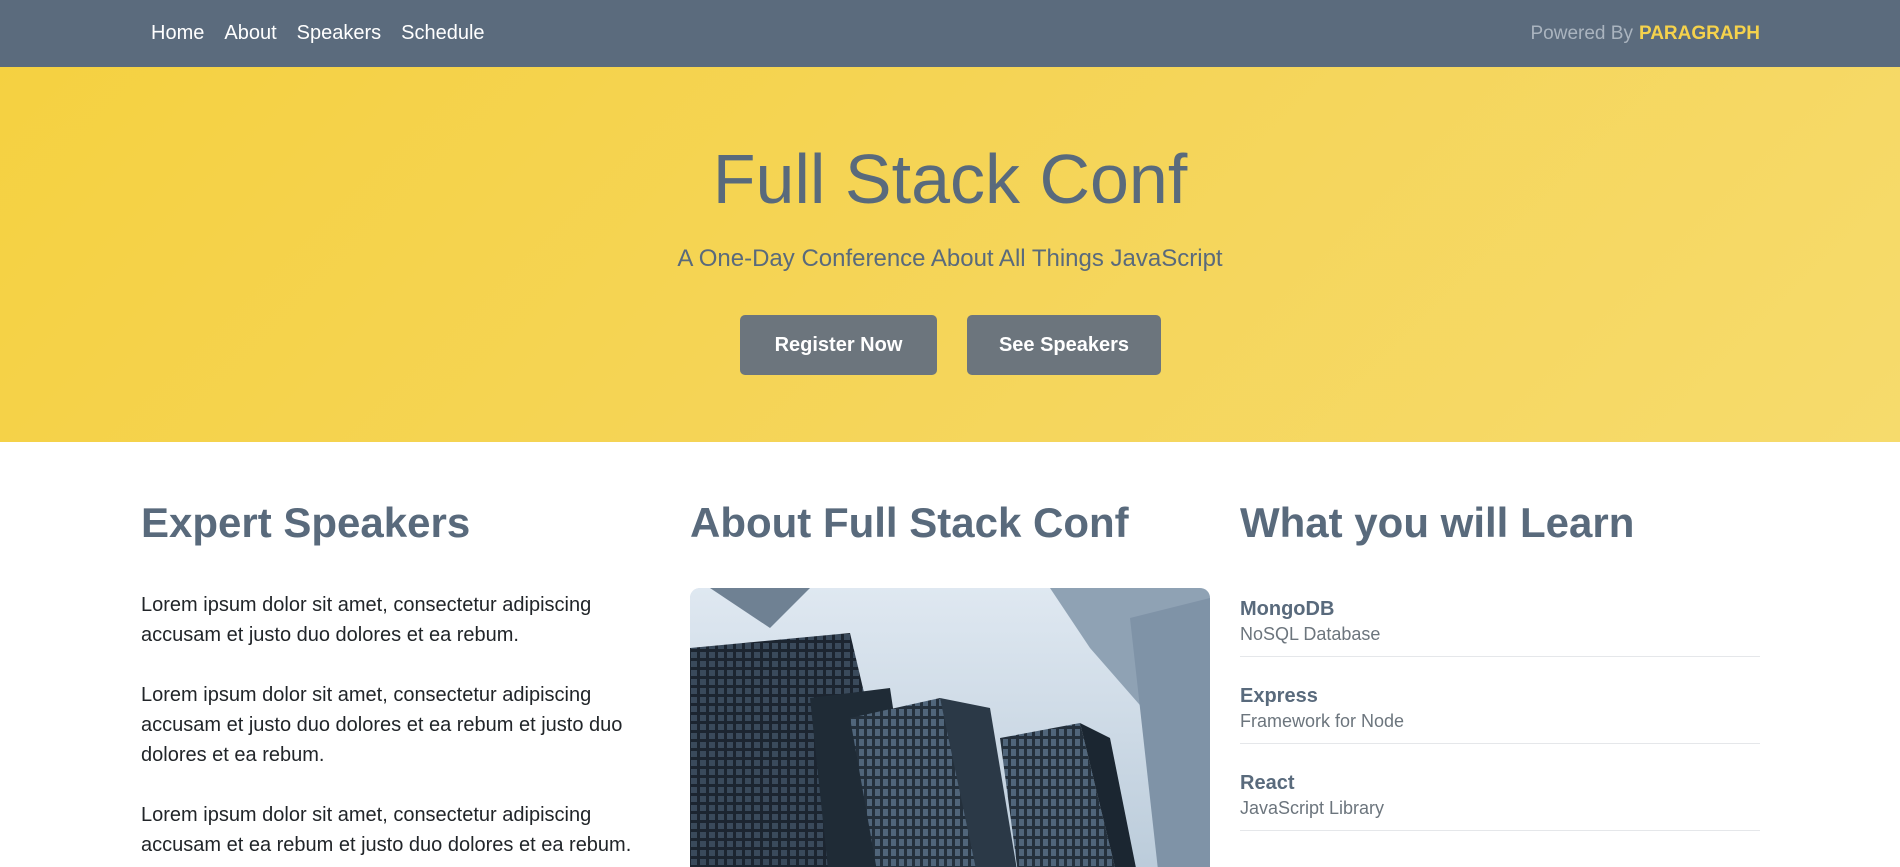 The width and height of the screenshot is (1900, 867). I want to click on learn-heading: What you will Learn, so click(1437, 522).